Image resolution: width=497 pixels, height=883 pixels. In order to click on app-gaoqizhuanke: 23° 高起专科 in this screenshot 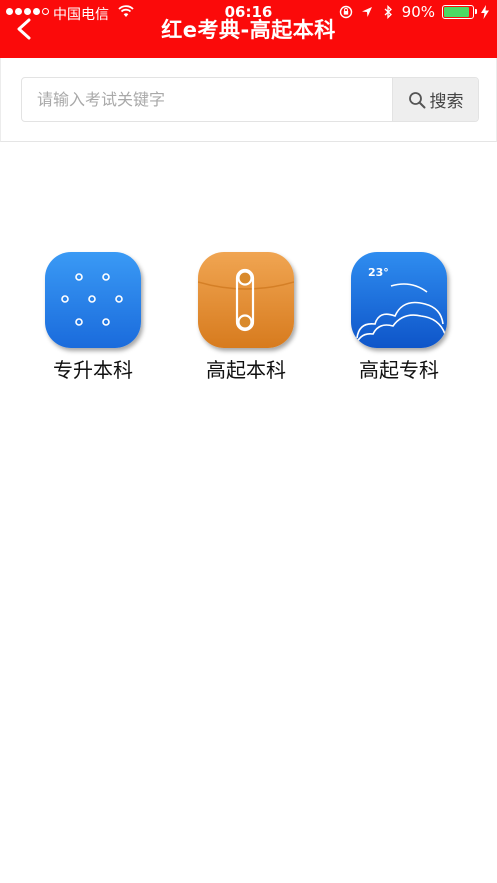, I will do `click(399, 317)`.